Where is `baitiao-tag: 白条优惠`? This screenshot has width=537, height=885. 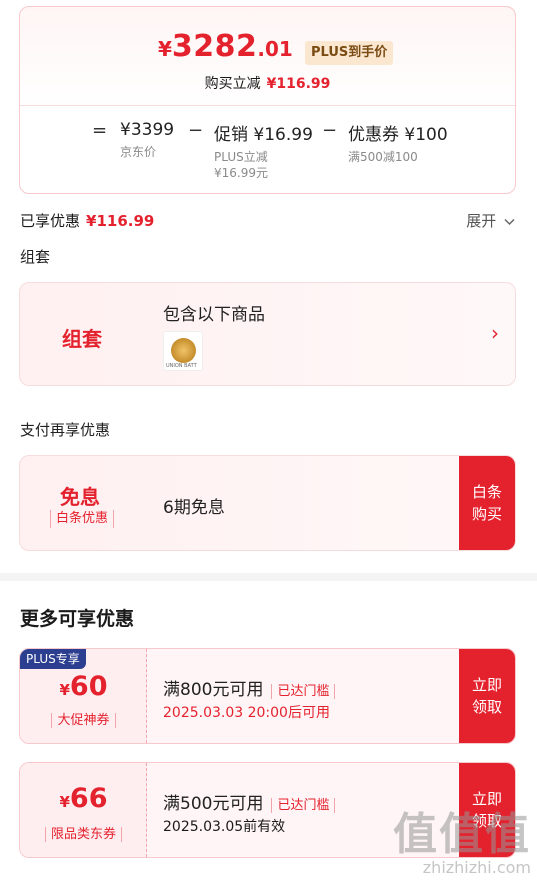 baitiao-tag: 白条优惠 is located at coordinates (82, 519).